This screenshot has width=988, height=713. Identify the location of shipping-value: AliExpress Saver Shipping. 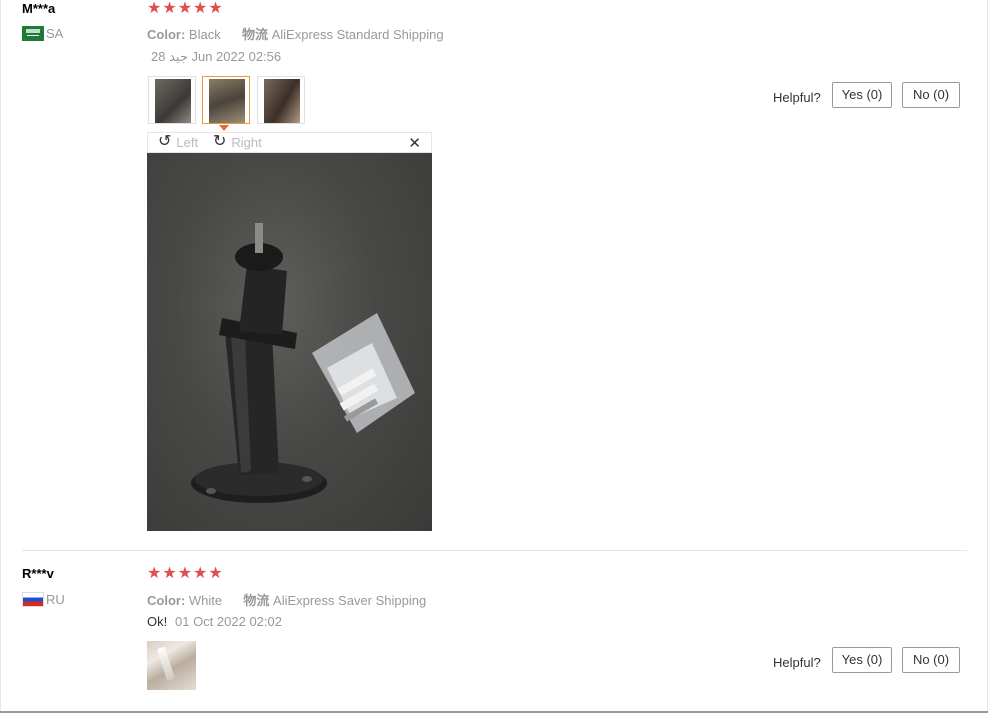
(350, 600).